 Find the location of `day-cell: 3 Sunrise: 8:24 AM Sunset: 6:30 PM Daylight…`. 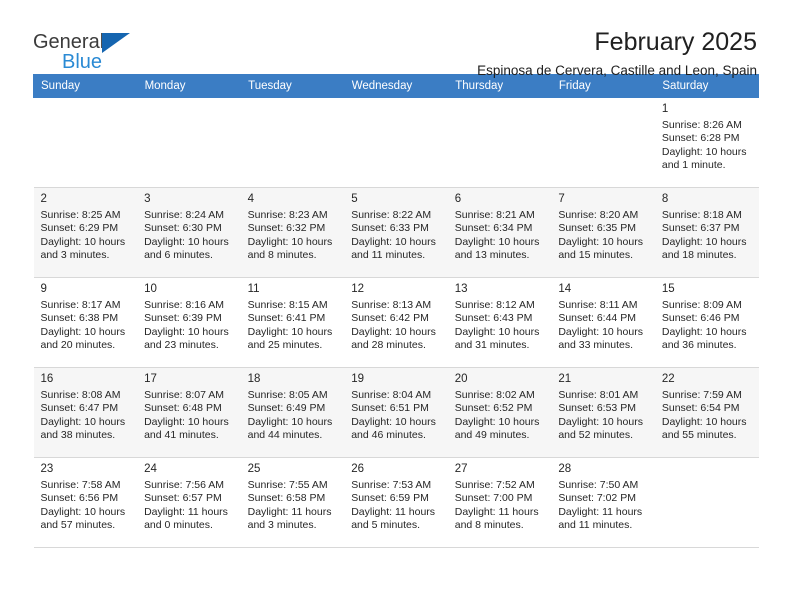

day-cell: 3 Sunrise: 8:24 AM Sunset: 6:30 PM Daylight… is located at coordinates (189, 232).